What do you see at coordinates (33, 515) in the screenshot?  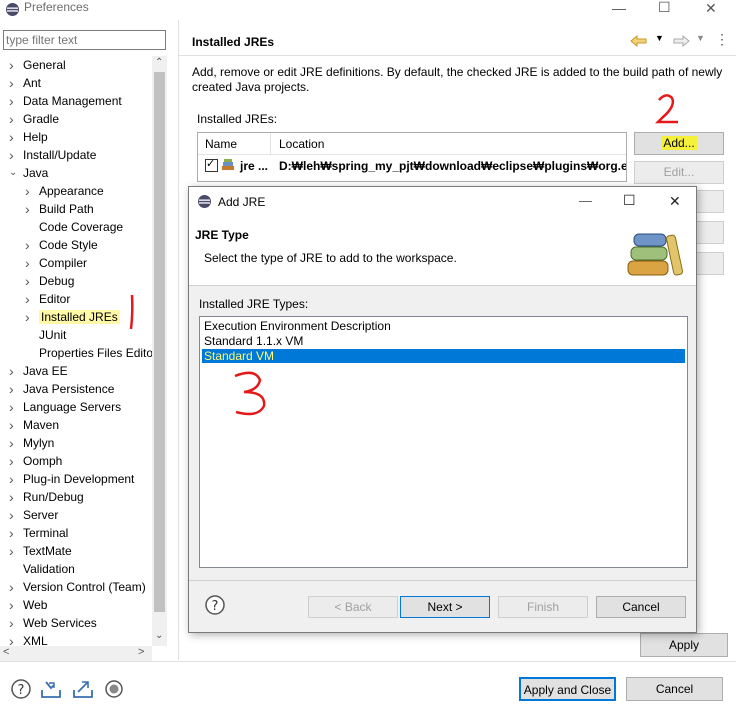 I see `tree-item: › Server` at bounding box center [33, 515].